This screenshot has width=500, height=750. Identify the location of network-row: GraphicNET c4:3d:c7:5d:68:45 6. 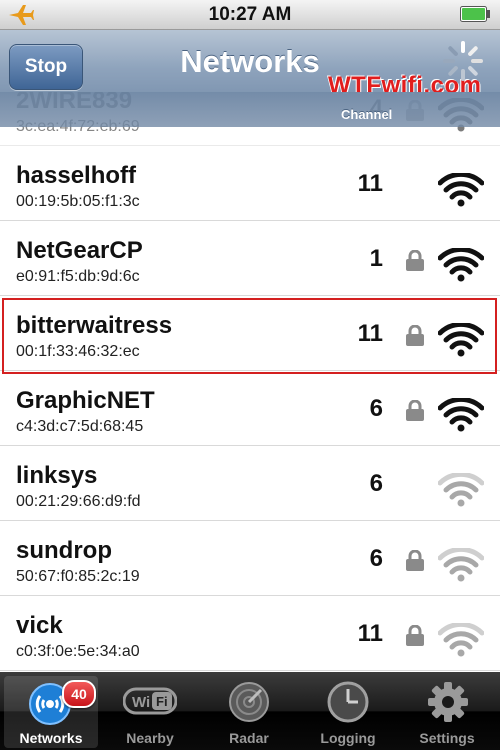
(250, 408).